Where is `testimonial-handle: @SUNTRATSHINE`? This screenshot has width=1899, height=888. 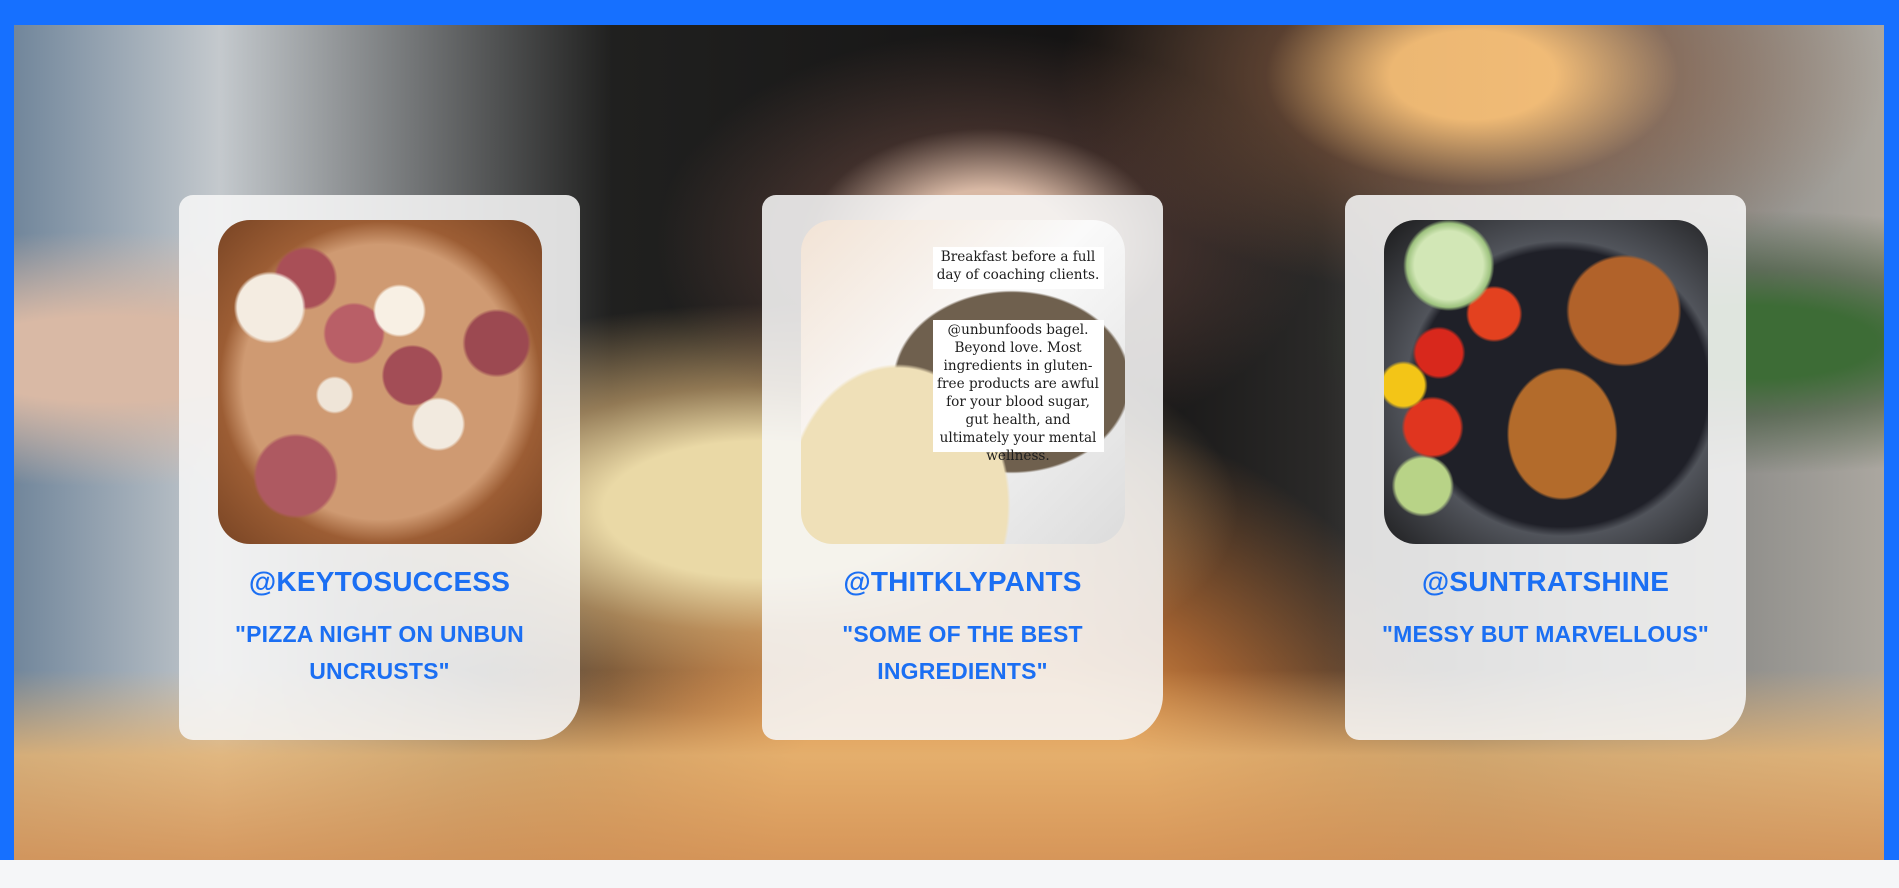 testimonial-handle: @SUNTRATSHINE is located at coordinates (1545, 581).